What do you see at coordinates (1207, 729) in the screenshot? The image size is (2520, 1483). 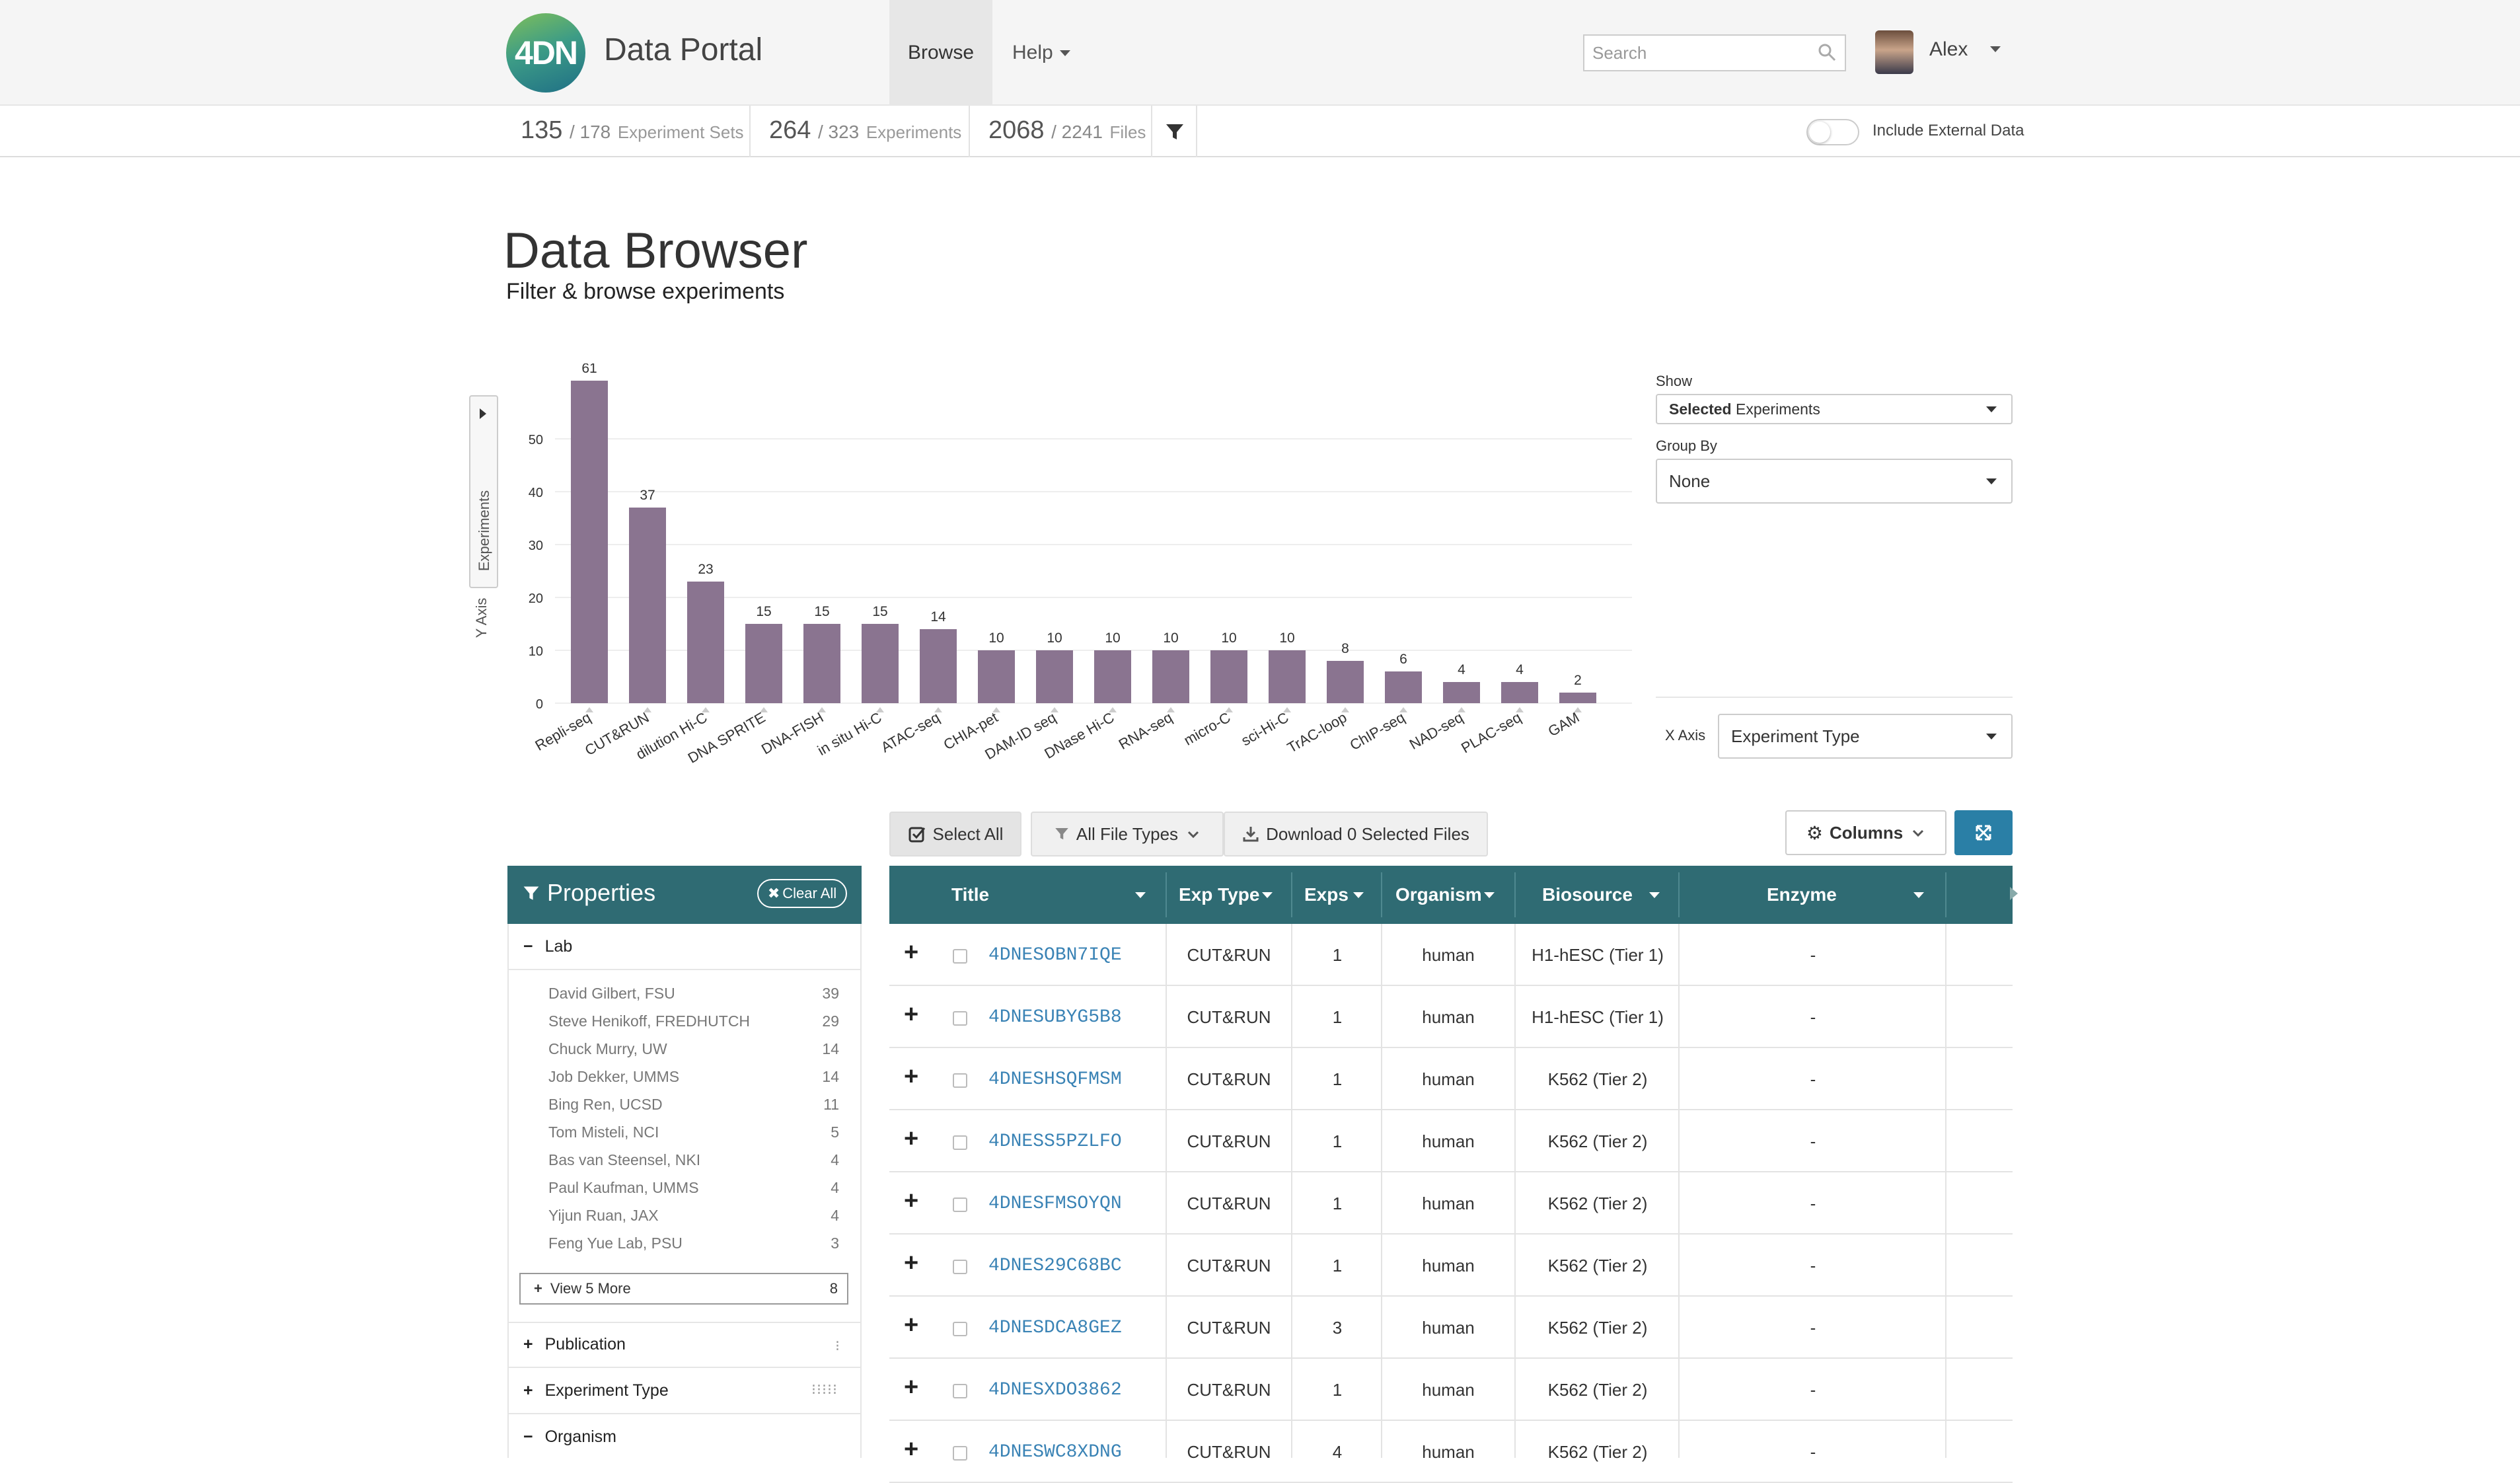 I see `x-category-label: micro-C` at bounding box center [1207, 729].